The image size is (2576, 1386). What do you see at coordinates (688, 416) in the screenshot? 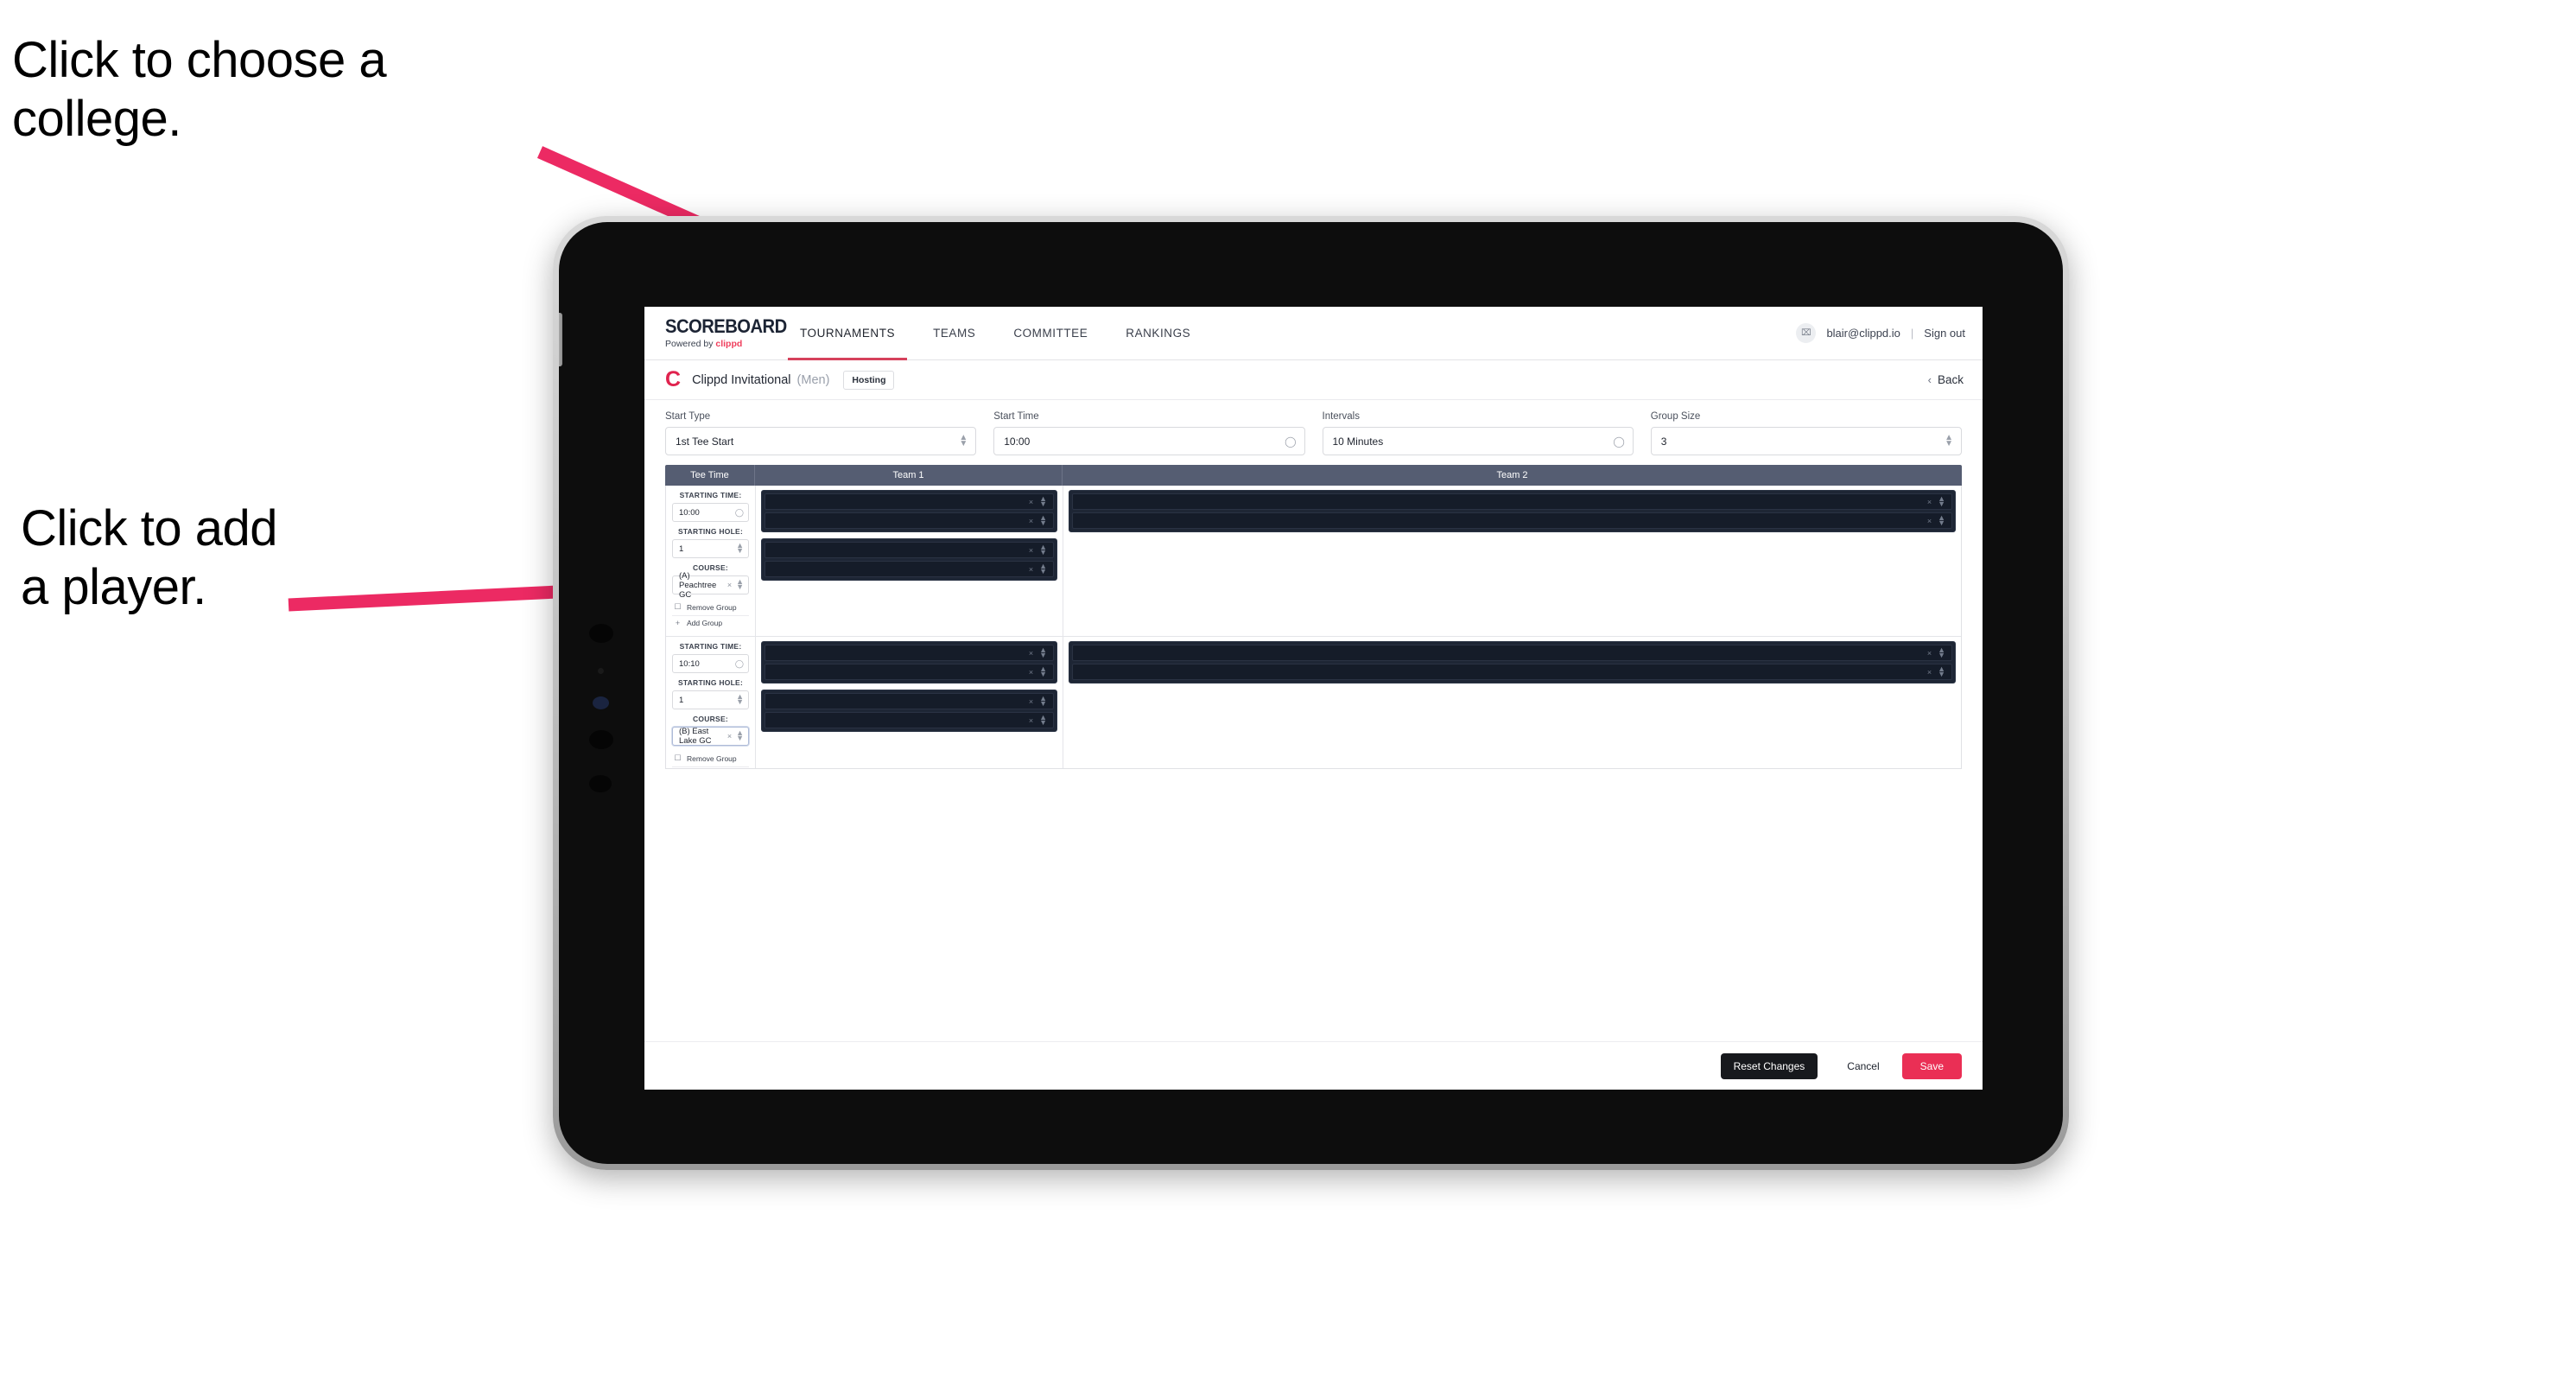
I see `start-type-label: Start Type` at bounding box center [688, 416].